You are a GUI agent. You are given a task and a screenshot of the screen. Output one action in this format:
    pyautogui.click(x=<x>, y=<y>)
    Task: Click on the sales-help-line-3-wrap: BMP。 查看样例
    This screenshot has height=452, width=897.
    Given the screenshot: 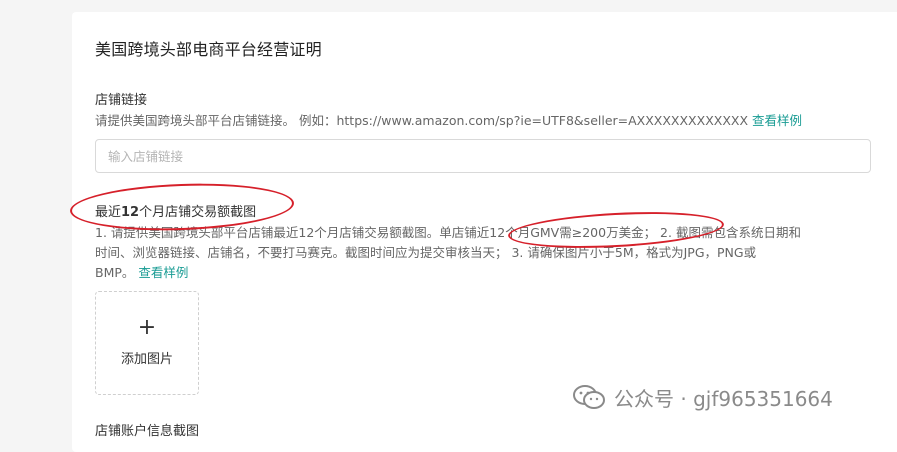 What is the action you would take?
    pyautogui.click(x=490, y=273)
    